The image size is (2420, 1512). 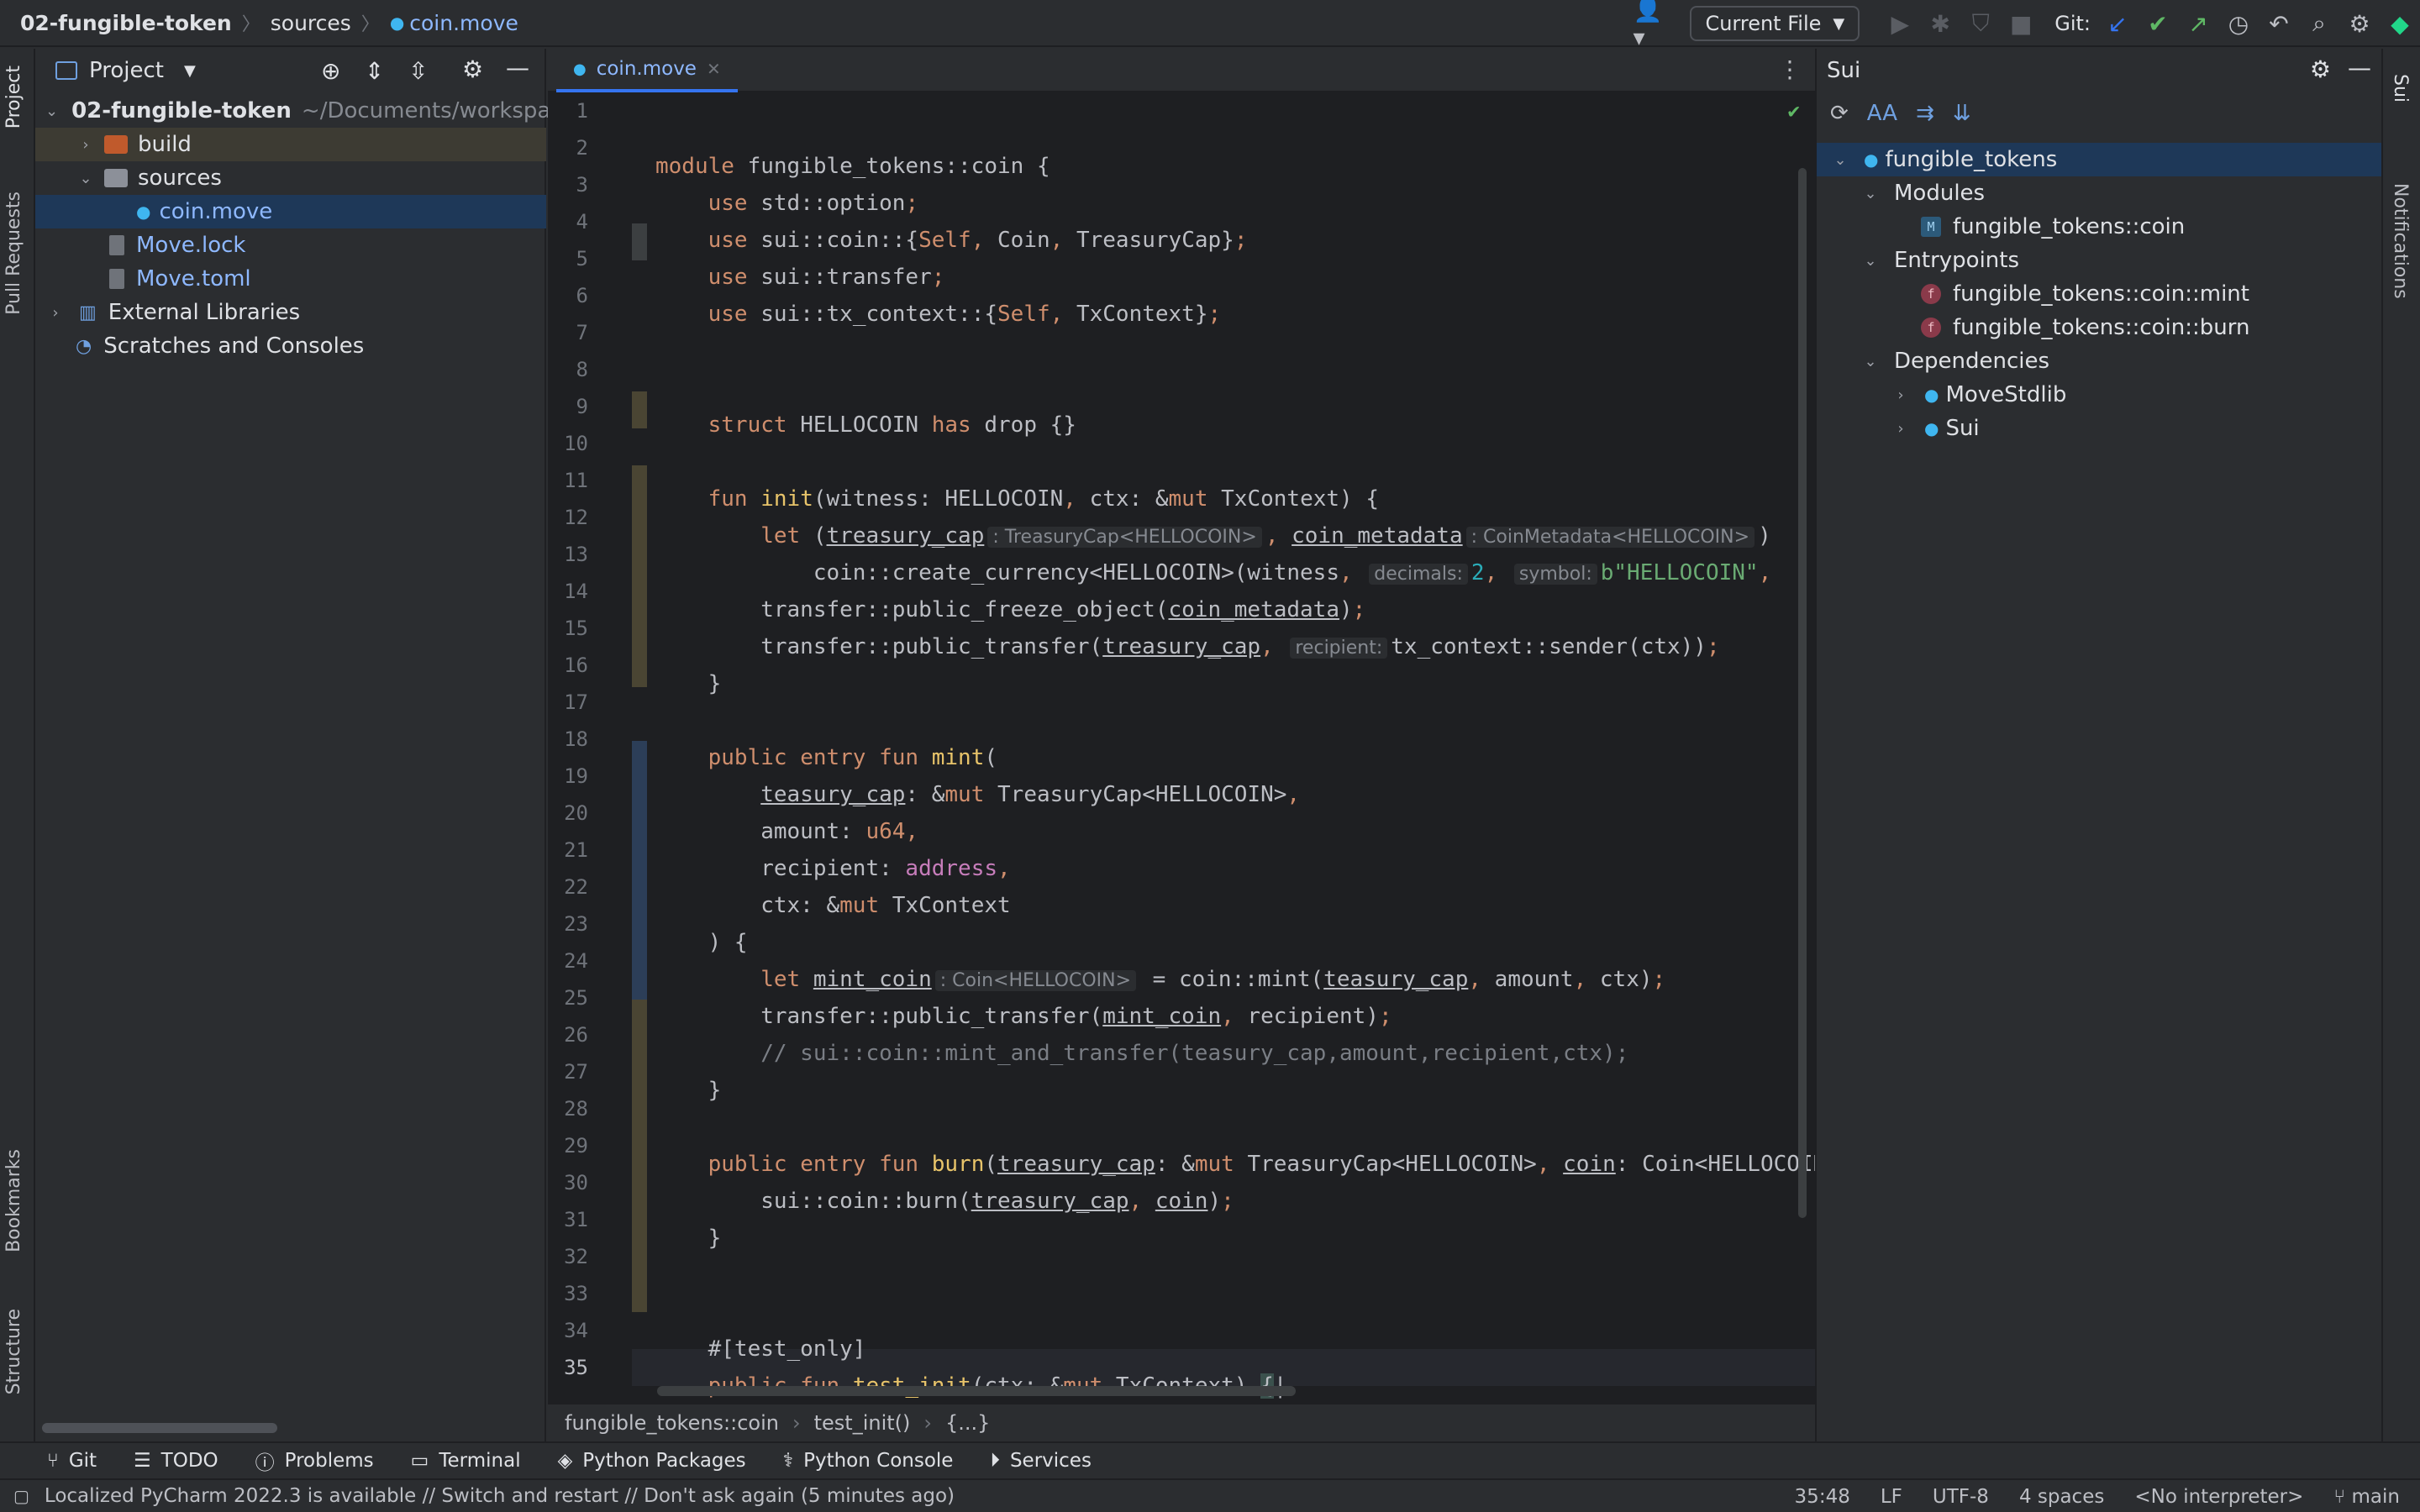 What do you see at coordinates (2100, 260) in the screenshot?
I see `sui-tree-entrypoints: ⌄ Entrypoints` at bounding box center [2100, 260].